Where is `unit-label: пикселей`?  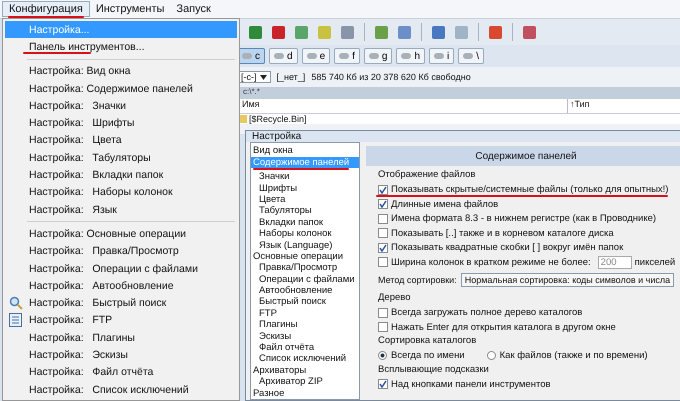
unit-label: пикселей is located at coordinates (655, 262).